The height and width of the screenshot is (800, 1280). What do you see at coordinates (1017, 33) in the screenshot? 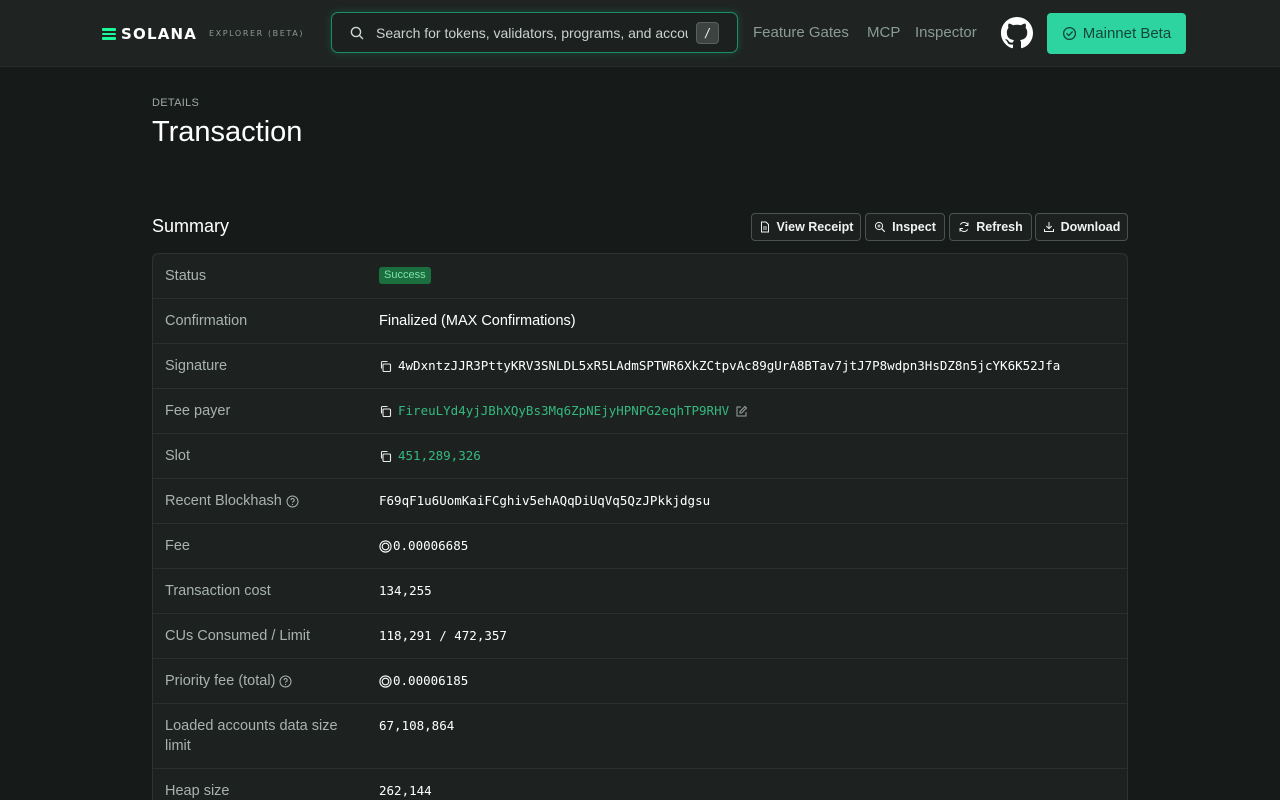
I see `github-icon` at bounding box center [1017, 33].